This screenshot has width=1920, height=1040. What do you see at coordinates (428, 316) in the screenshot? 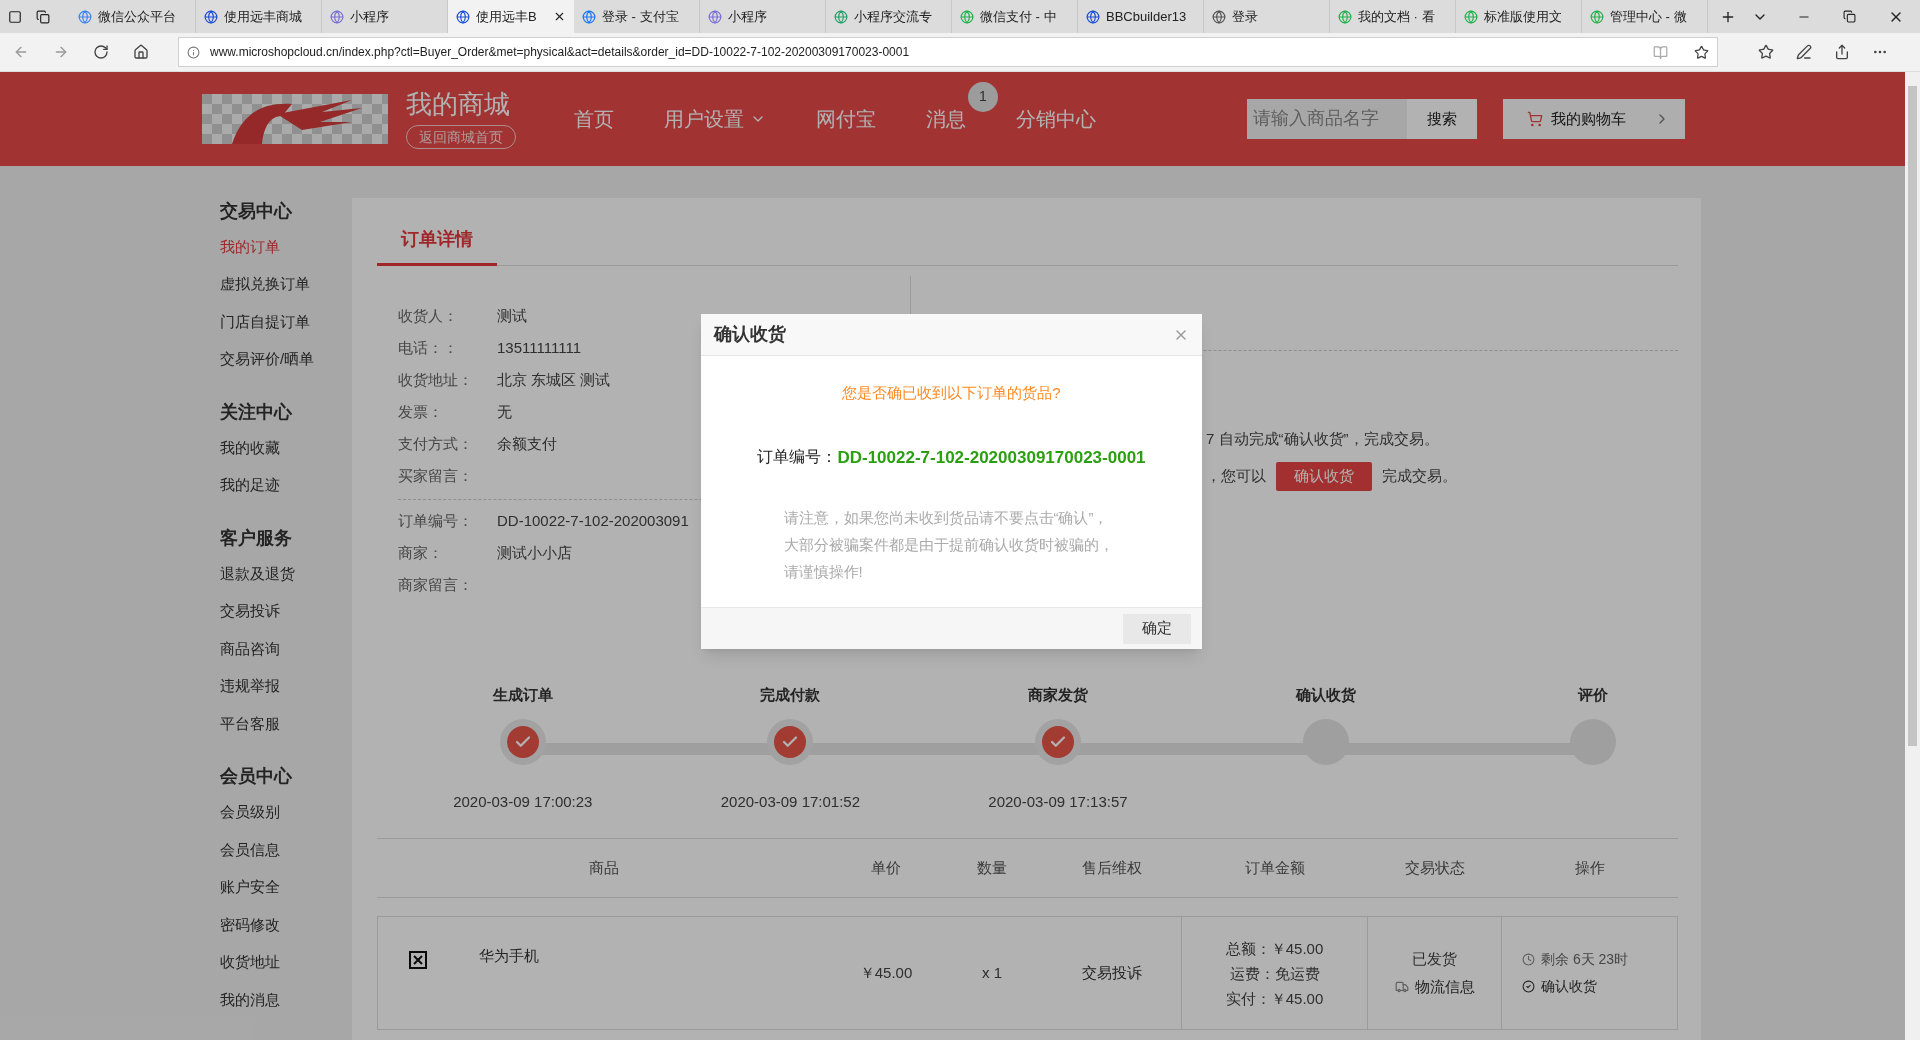
I see `info-label: 收货人：` at bounding box center [428, 316].